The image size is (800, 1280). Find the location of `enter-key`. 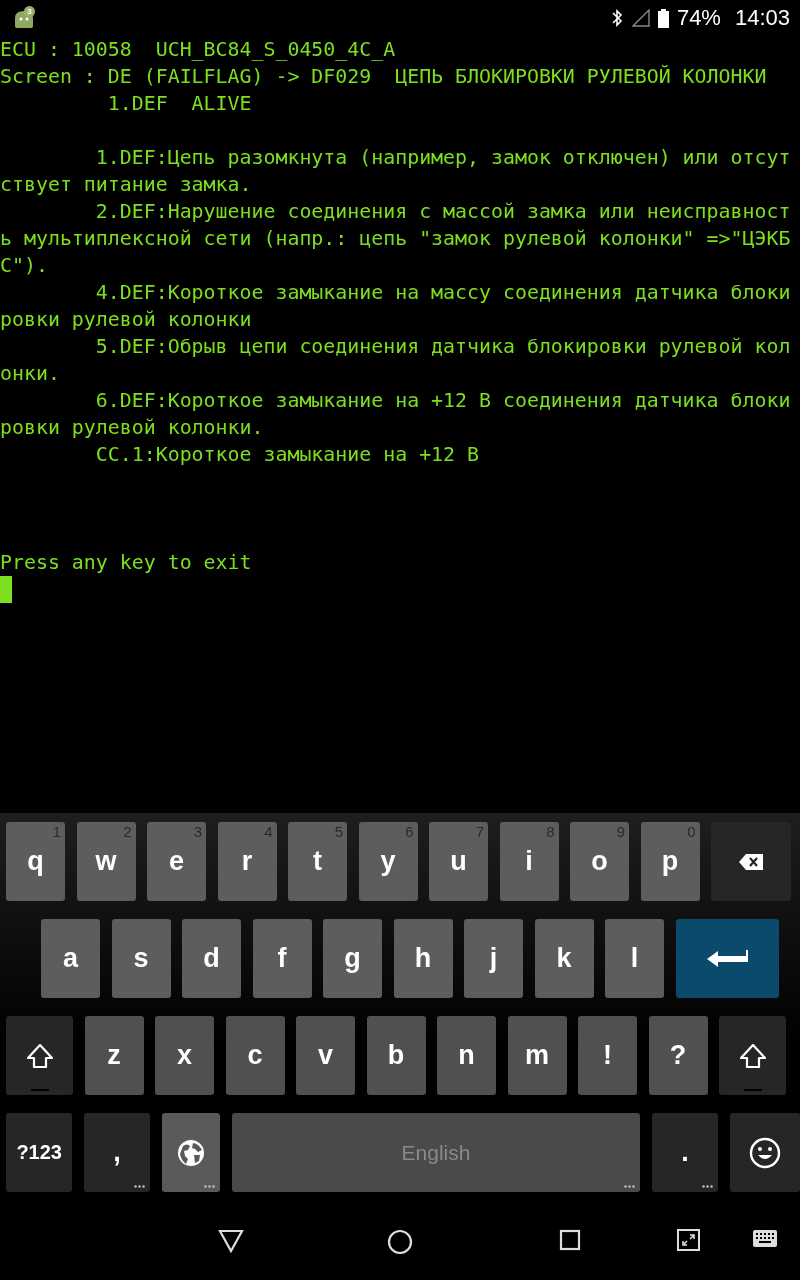

enter-key is located at coordinates (727, 958).